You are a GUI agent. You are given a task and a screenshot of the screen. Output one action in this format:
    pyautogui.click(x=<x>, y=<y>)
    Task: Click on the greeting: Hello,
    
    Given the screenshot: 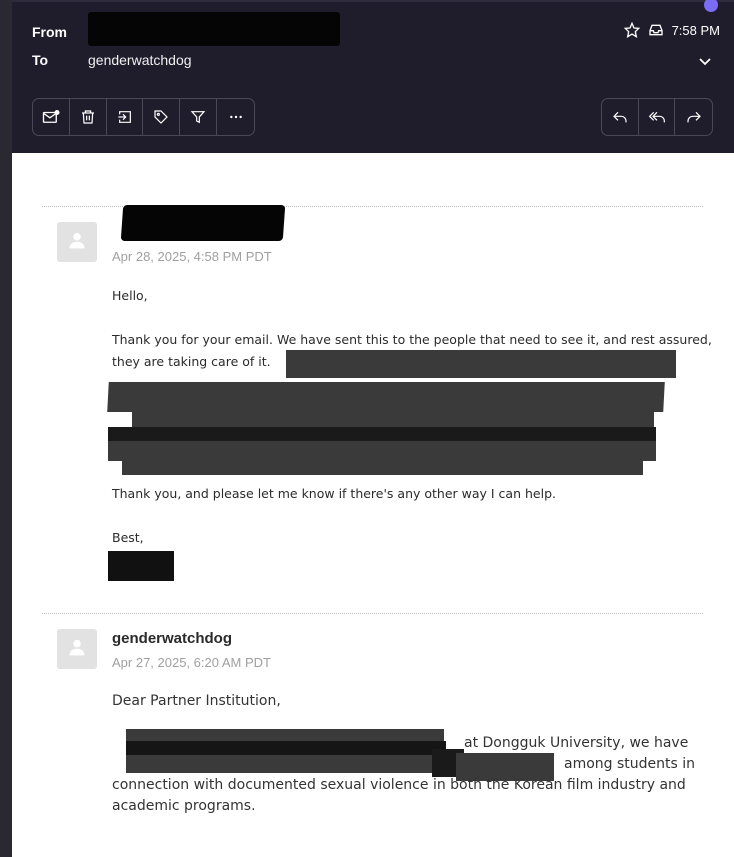 What is the action you would take?
    pyautogui.click(x=130, y=295)
    